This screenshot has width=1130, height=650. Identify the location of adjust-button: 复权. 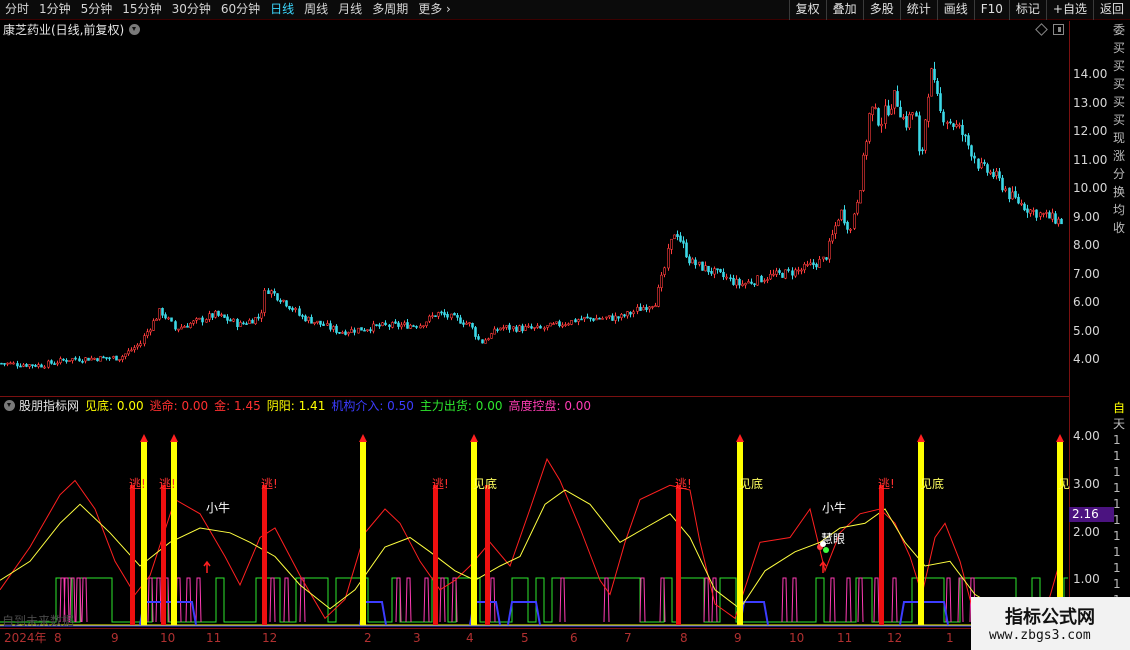
(807, 10).